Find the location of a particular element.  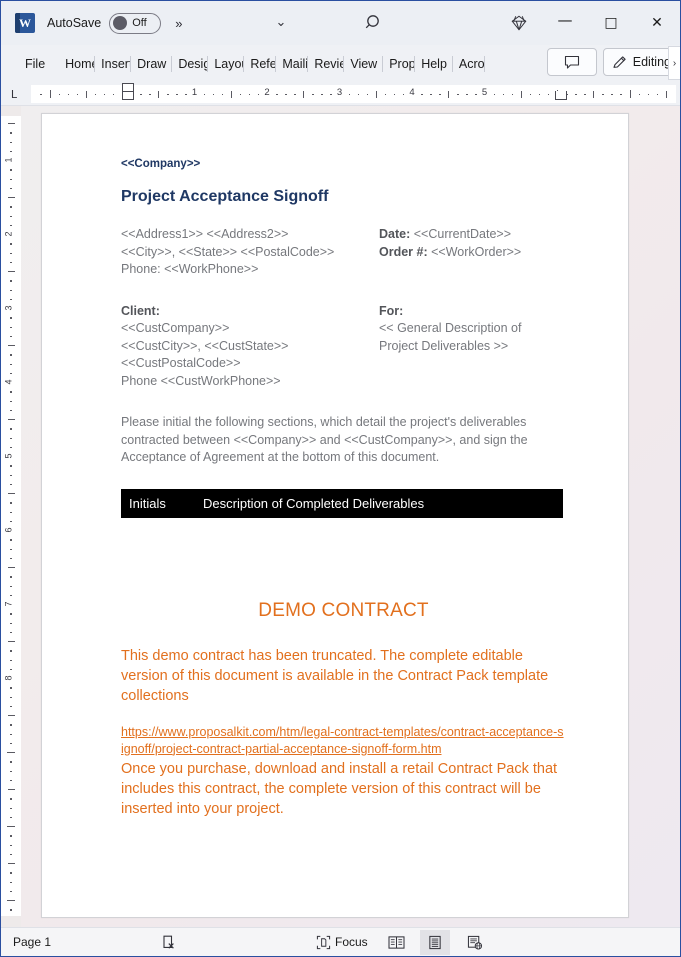

demo-contract-heading: DEMO CONTRACT is located at coordinates (343, 610).